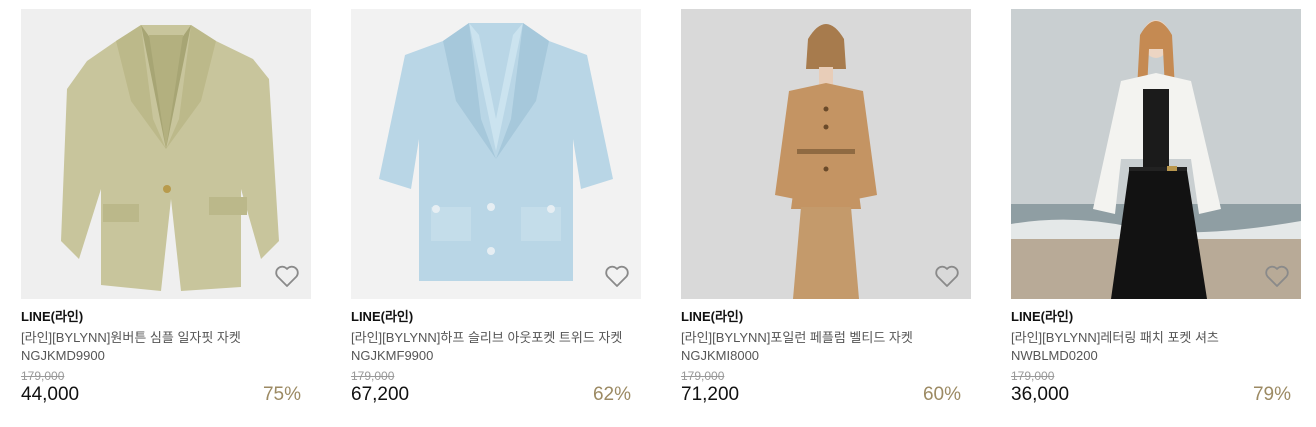 The width and height of the screenshot is (1316, 427). Describe the element at coordinates (380, 394) in the screenshot. I see `sale-price: 67,200` at that location.